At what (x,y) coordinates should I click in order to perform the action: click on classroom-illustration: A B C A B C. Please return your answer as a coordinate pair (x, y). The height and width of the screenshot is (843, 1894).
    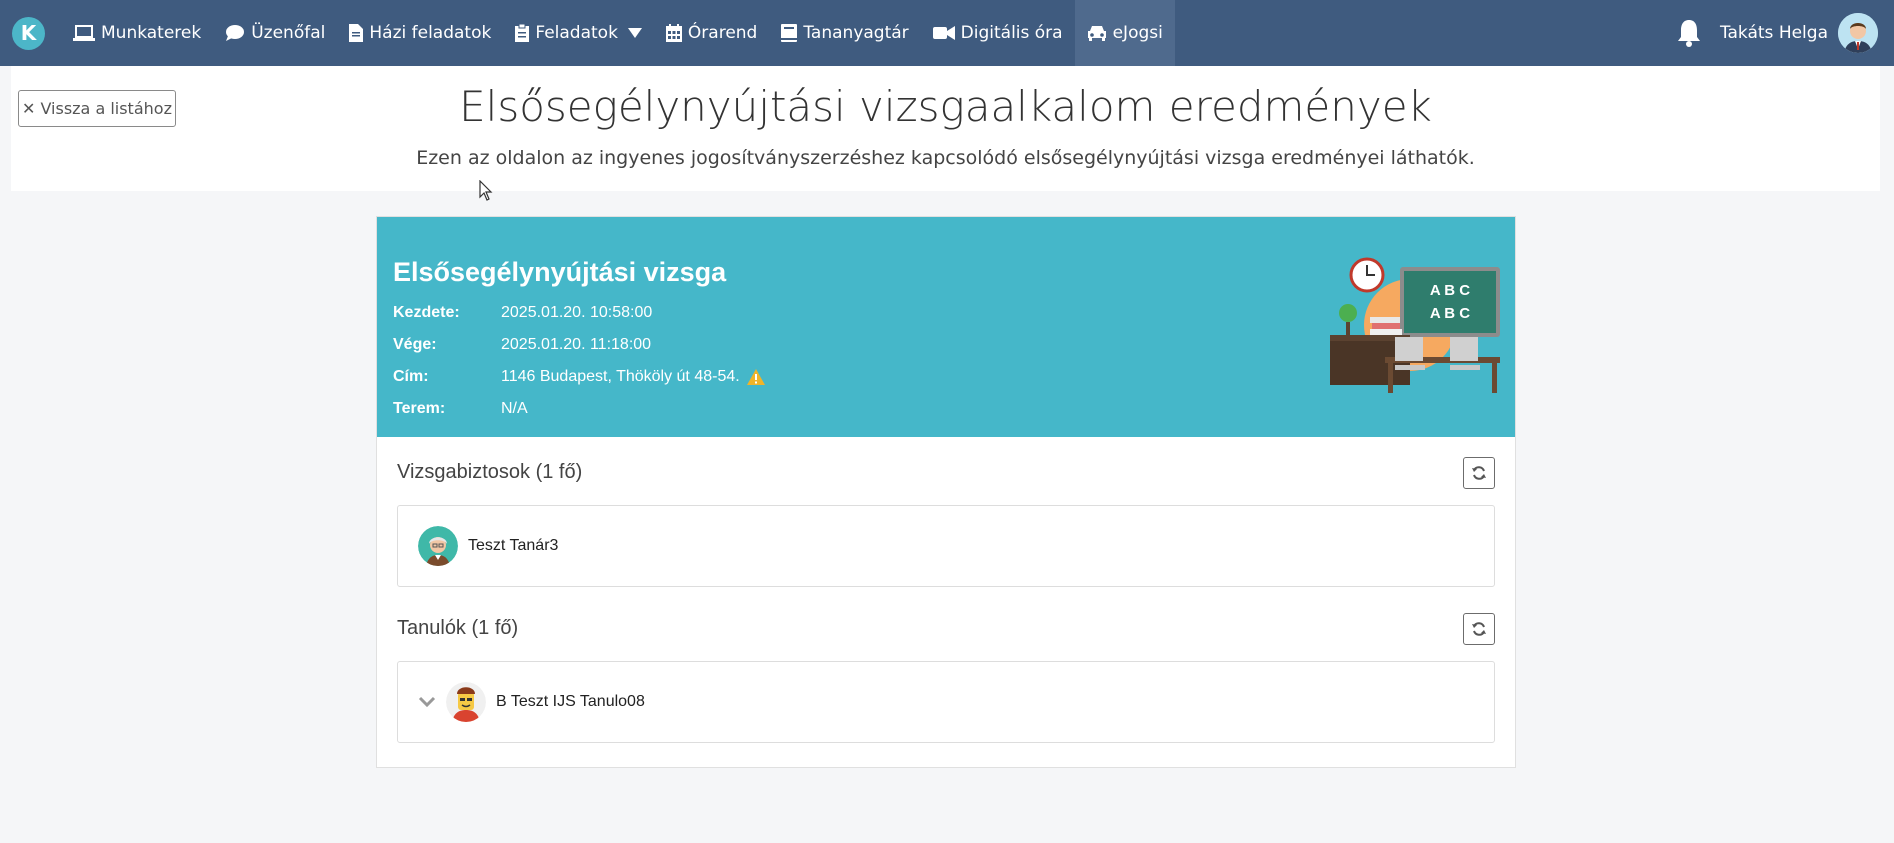
    Looking at the image, I should click on (1415, 325).